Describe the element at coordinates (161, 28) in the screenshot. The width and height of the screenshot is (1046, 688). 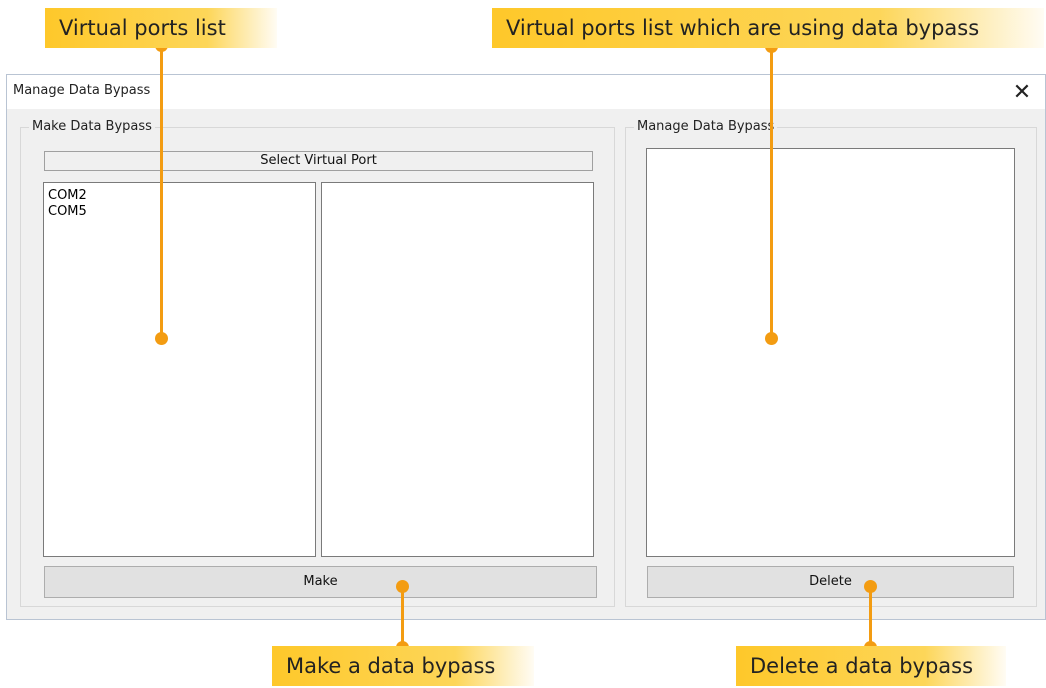
I see `callout-virtual-ports-list: Virtual ports list` at that location.